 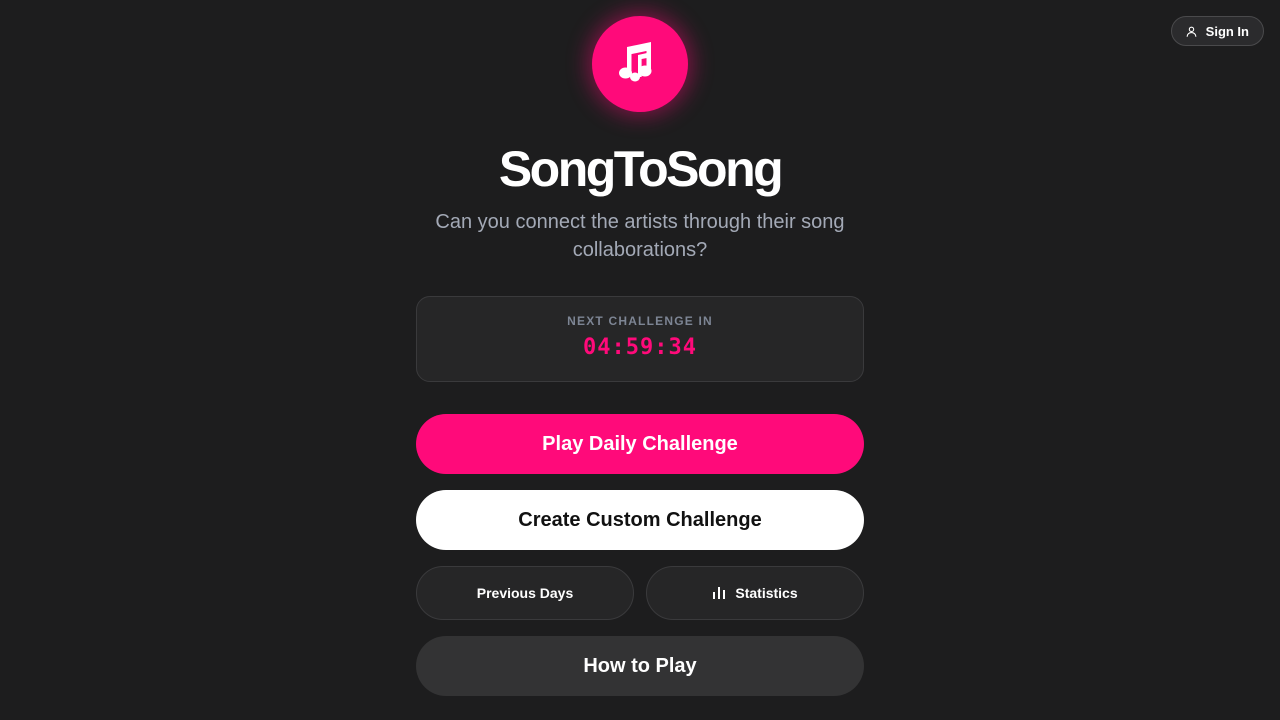 I want to click on previous-days-label: Previous Days, so click(x=525, y=593).